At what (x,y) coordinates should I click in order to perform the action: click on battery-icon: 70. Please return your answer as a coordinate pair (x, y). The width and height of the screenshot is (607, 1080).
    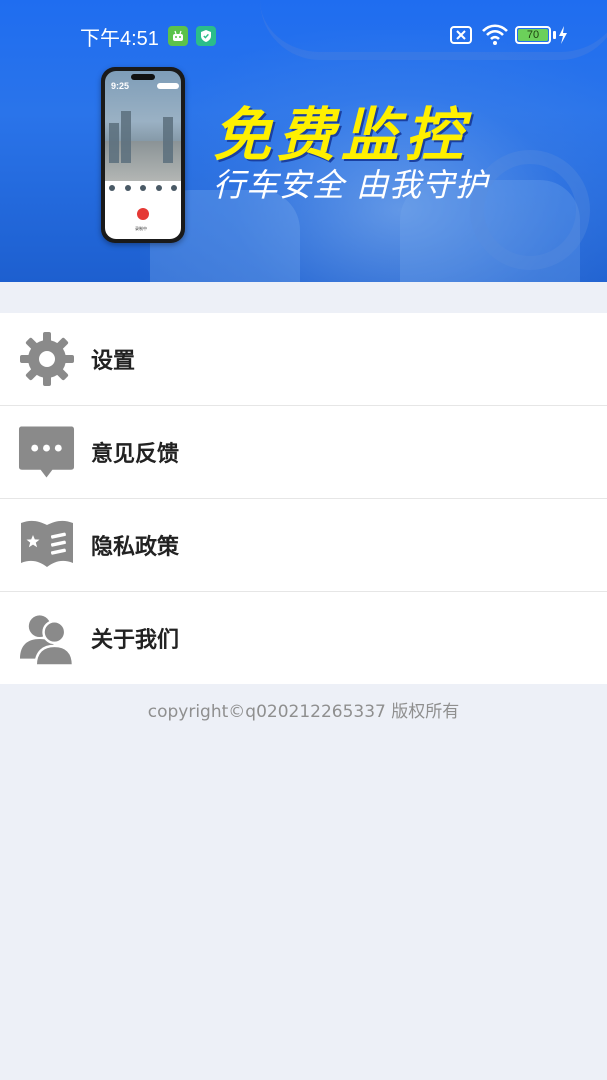
    Looking at the image, I should click on (533, 35).